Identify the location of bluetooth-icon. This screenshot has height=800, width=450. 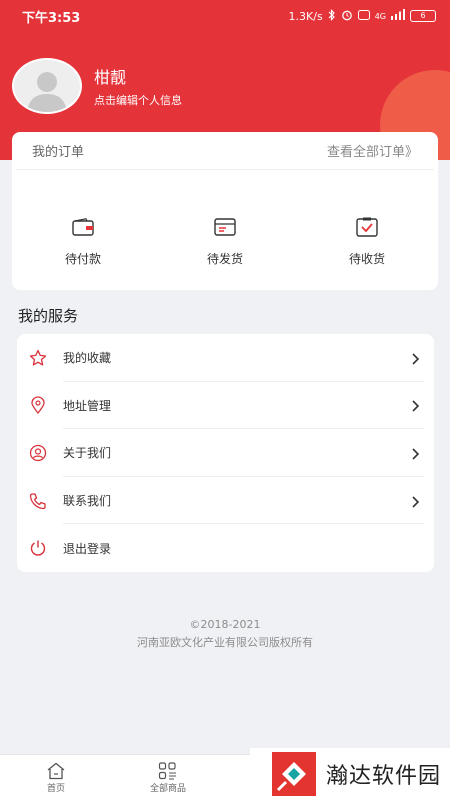
(332, 16).